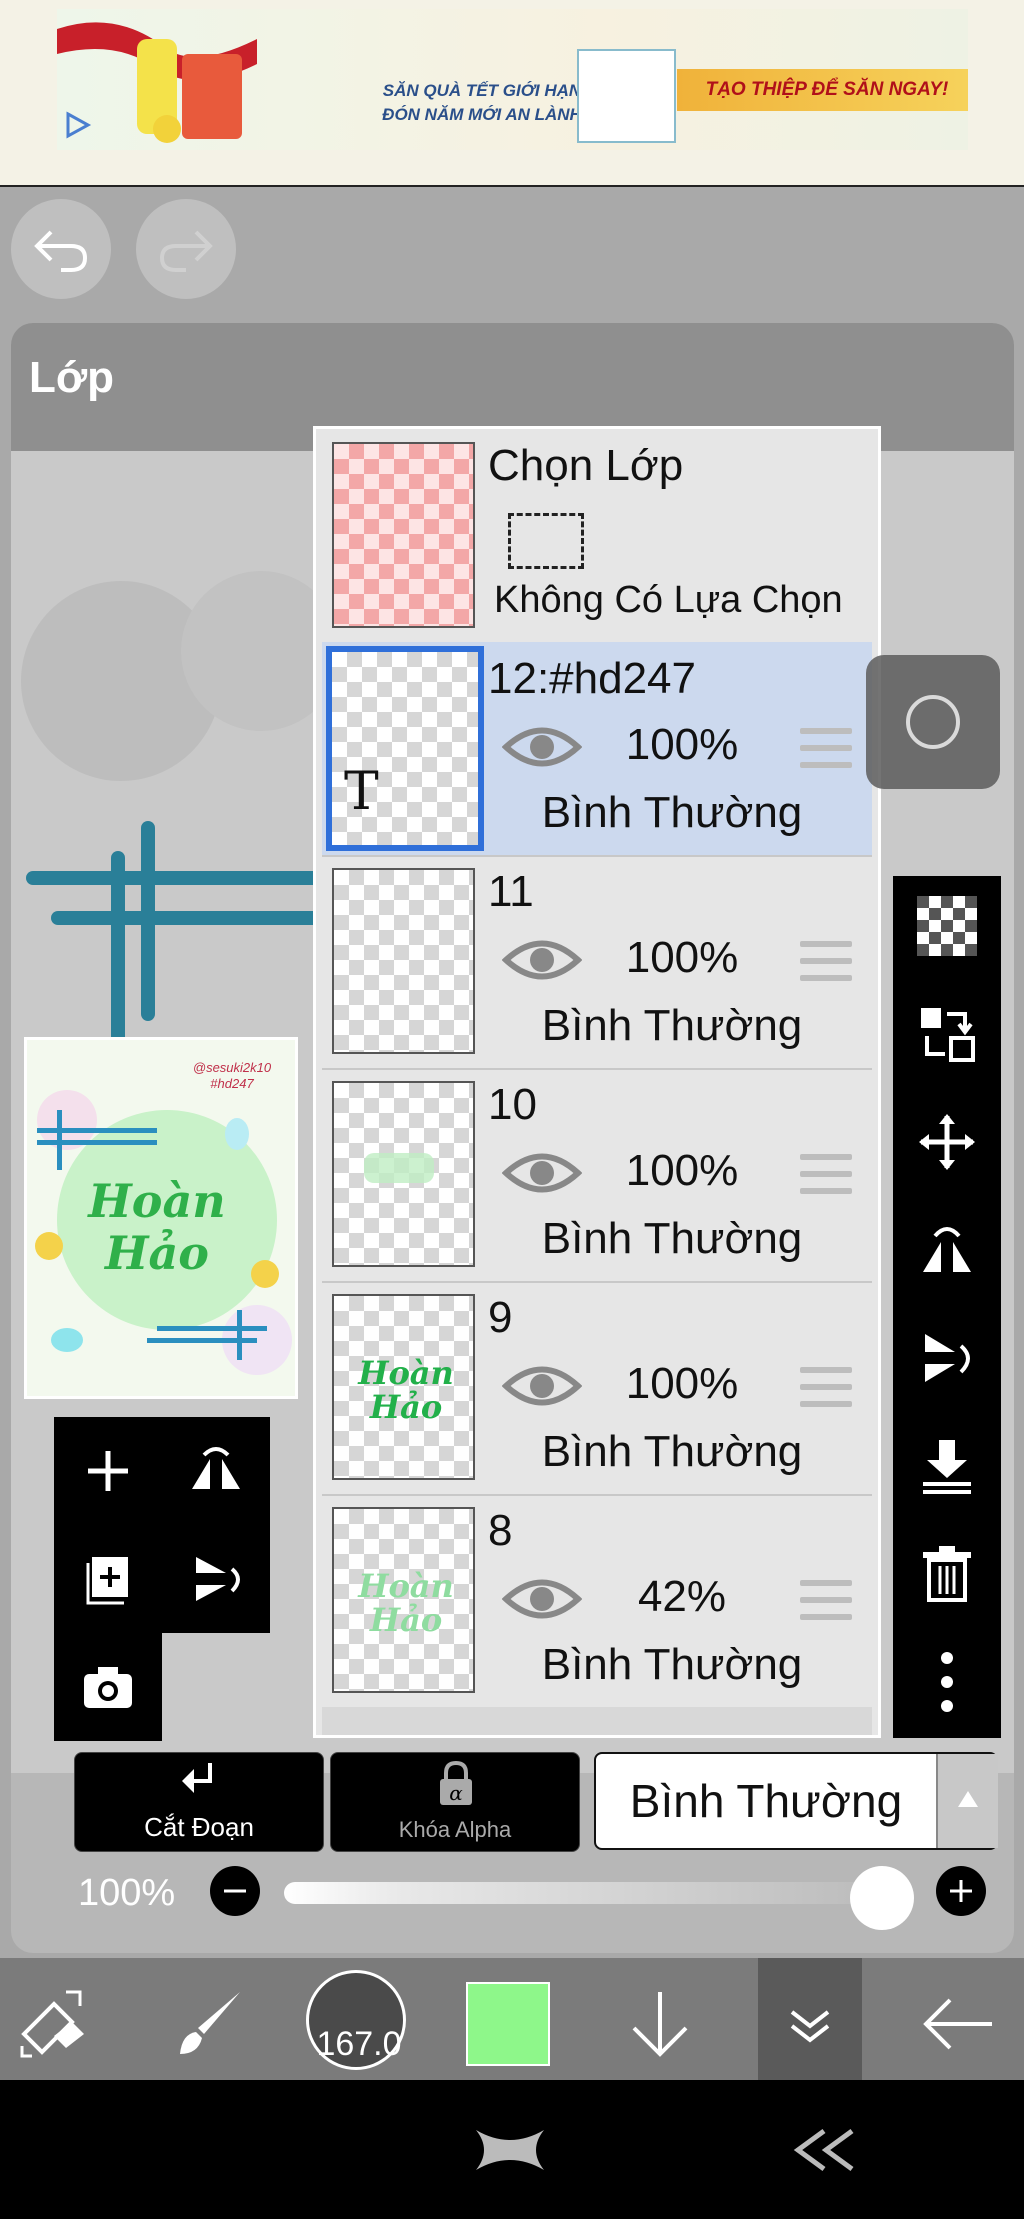 The height and width of the screenshot is (2219, 1024). What do you see at coordinates (197, 1778) in the screenshot?
I see `clipping-arrow-icon` at bounding box center [197, 1778].